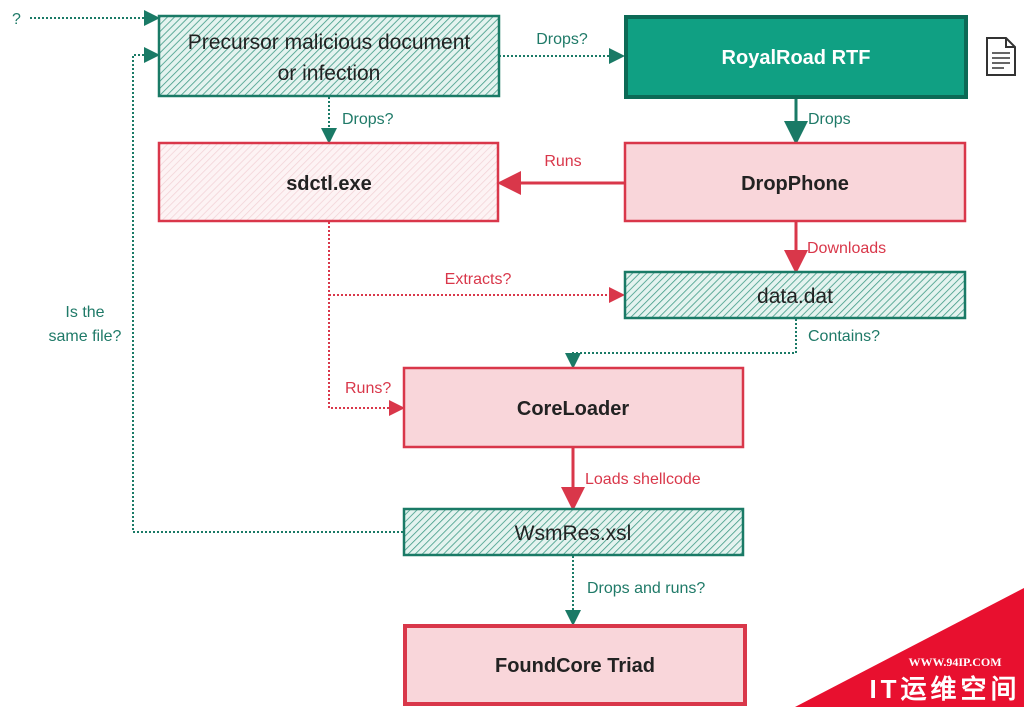 The image size is (1024, 707). Describe the element at coordinates (1001, 56) in the screenshot. I see `document-icon` at that location.